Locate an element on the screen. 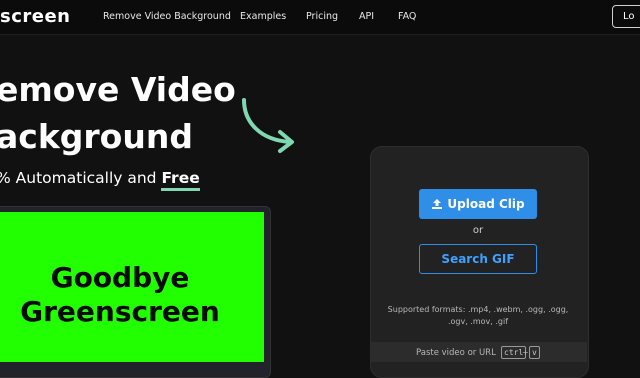 This screenshot has height=378, width=640. nav-link-faq: FAQ is located at coordinates (407, 17).